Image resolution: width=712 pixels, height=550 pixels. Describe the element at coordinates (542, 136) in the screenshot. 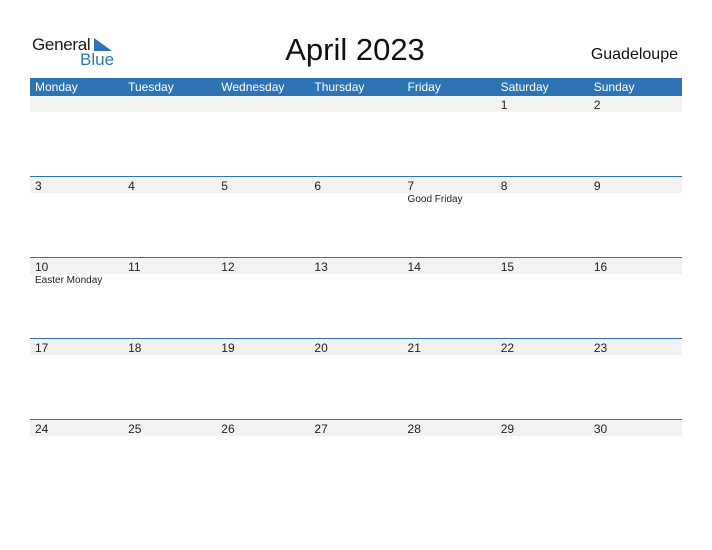

I see `day-cell: 1` at that location.